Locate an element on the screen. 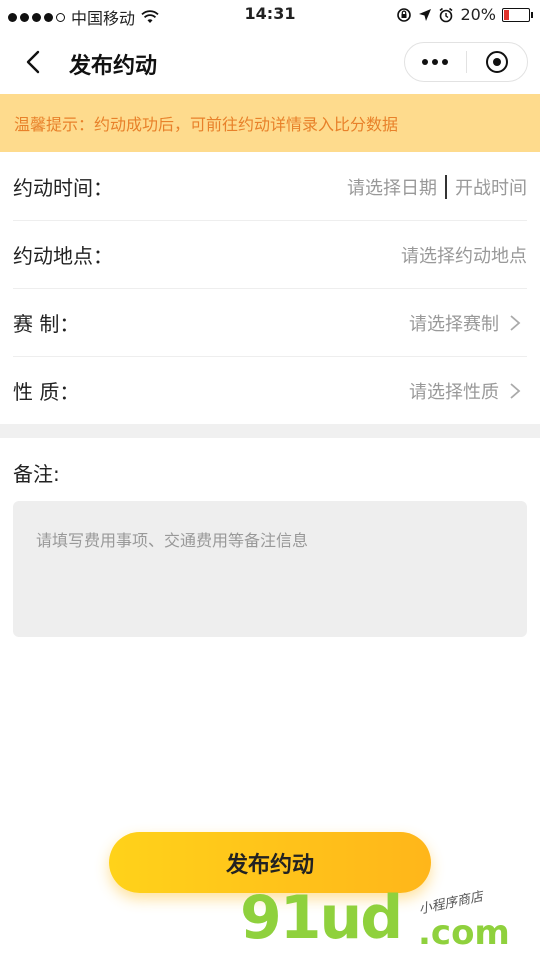  time-picker: 开战时间 is located at coordinates (491, 187).